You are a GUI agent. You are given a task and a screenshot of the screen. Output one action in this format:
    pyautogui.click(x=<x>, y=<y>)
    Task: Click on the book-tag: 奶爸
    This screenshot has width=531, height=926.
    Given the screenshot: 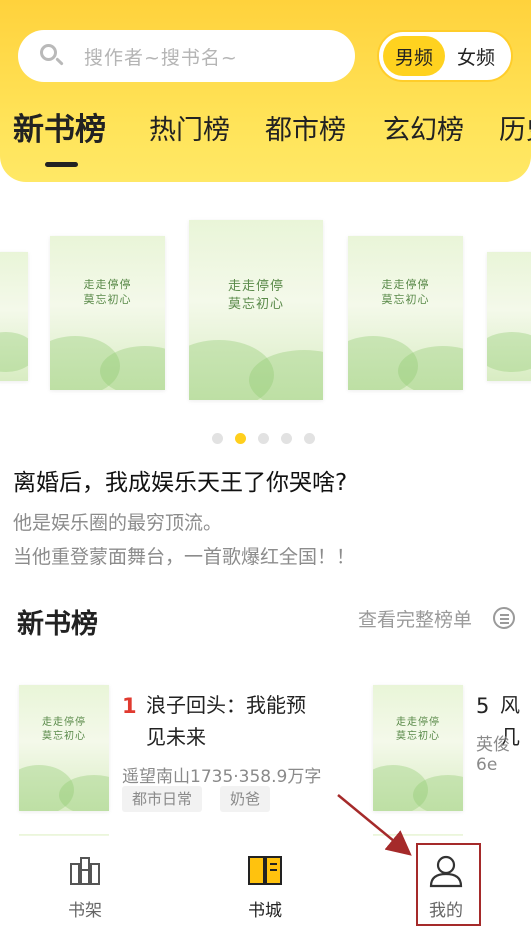 What is the action you would take?
    pyautogui.click(x=245, y=799)
    